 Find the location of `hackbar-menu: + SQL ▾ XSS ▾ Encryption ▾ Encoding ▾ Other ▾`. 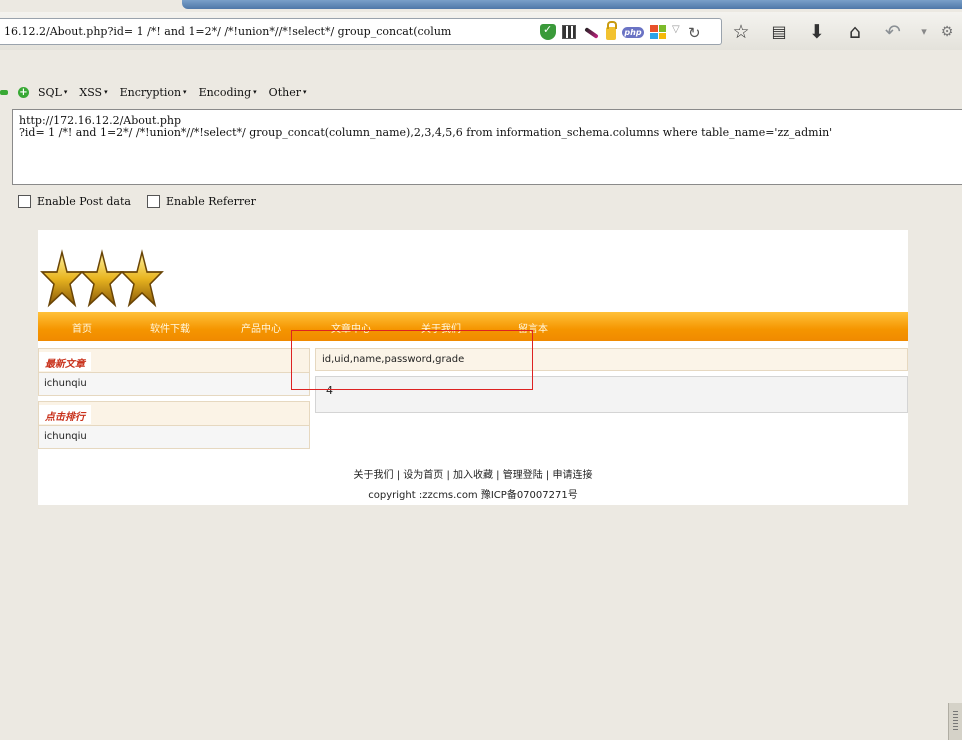

hackbar-menu: + SQL ▾ XSS ▾ Encryption ▾ Encoding ▾ Other ▾ is located at coordinates (159, 92).